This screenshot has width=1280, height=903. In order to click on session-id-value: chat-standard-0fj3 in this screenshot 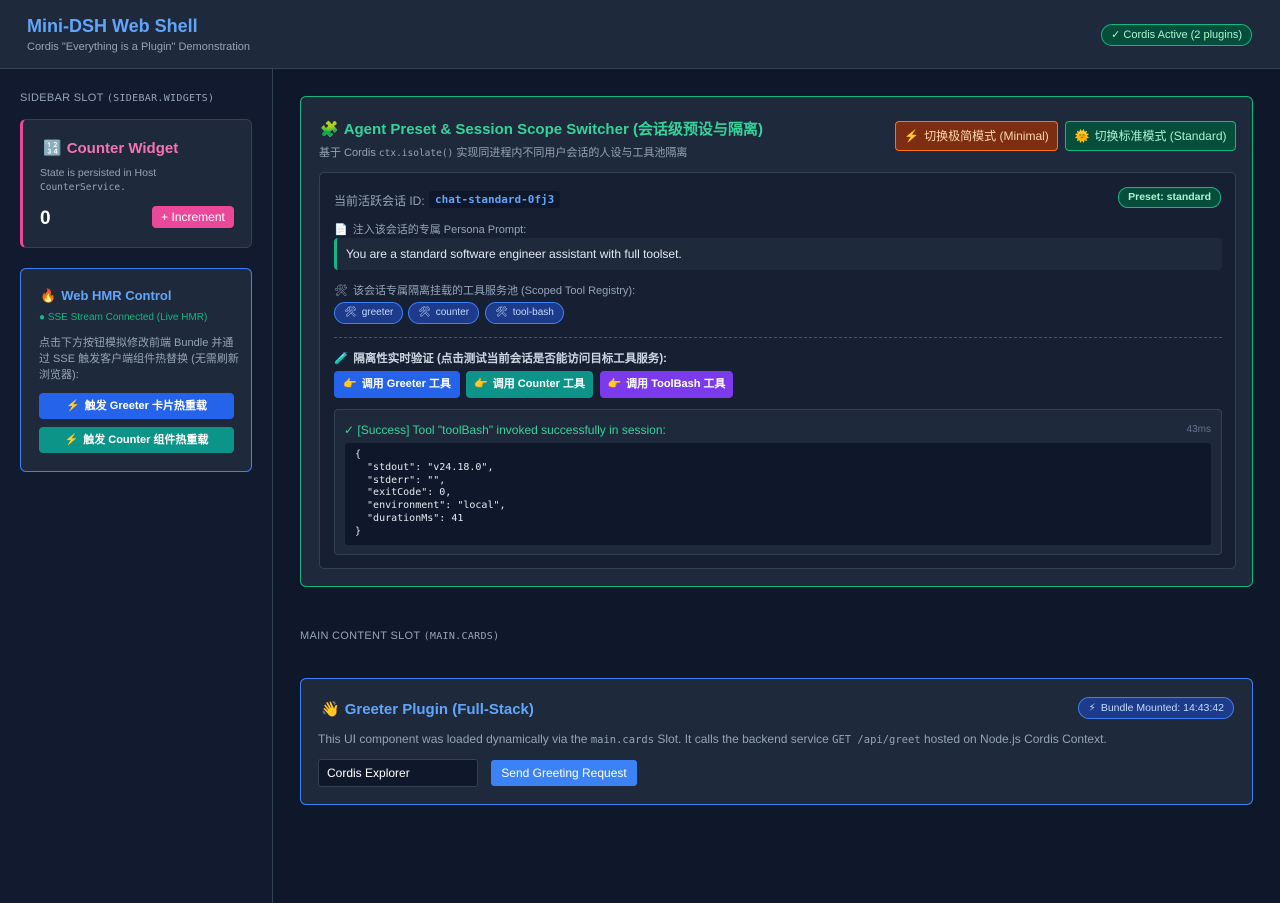, I will do `click(495, 199)`.